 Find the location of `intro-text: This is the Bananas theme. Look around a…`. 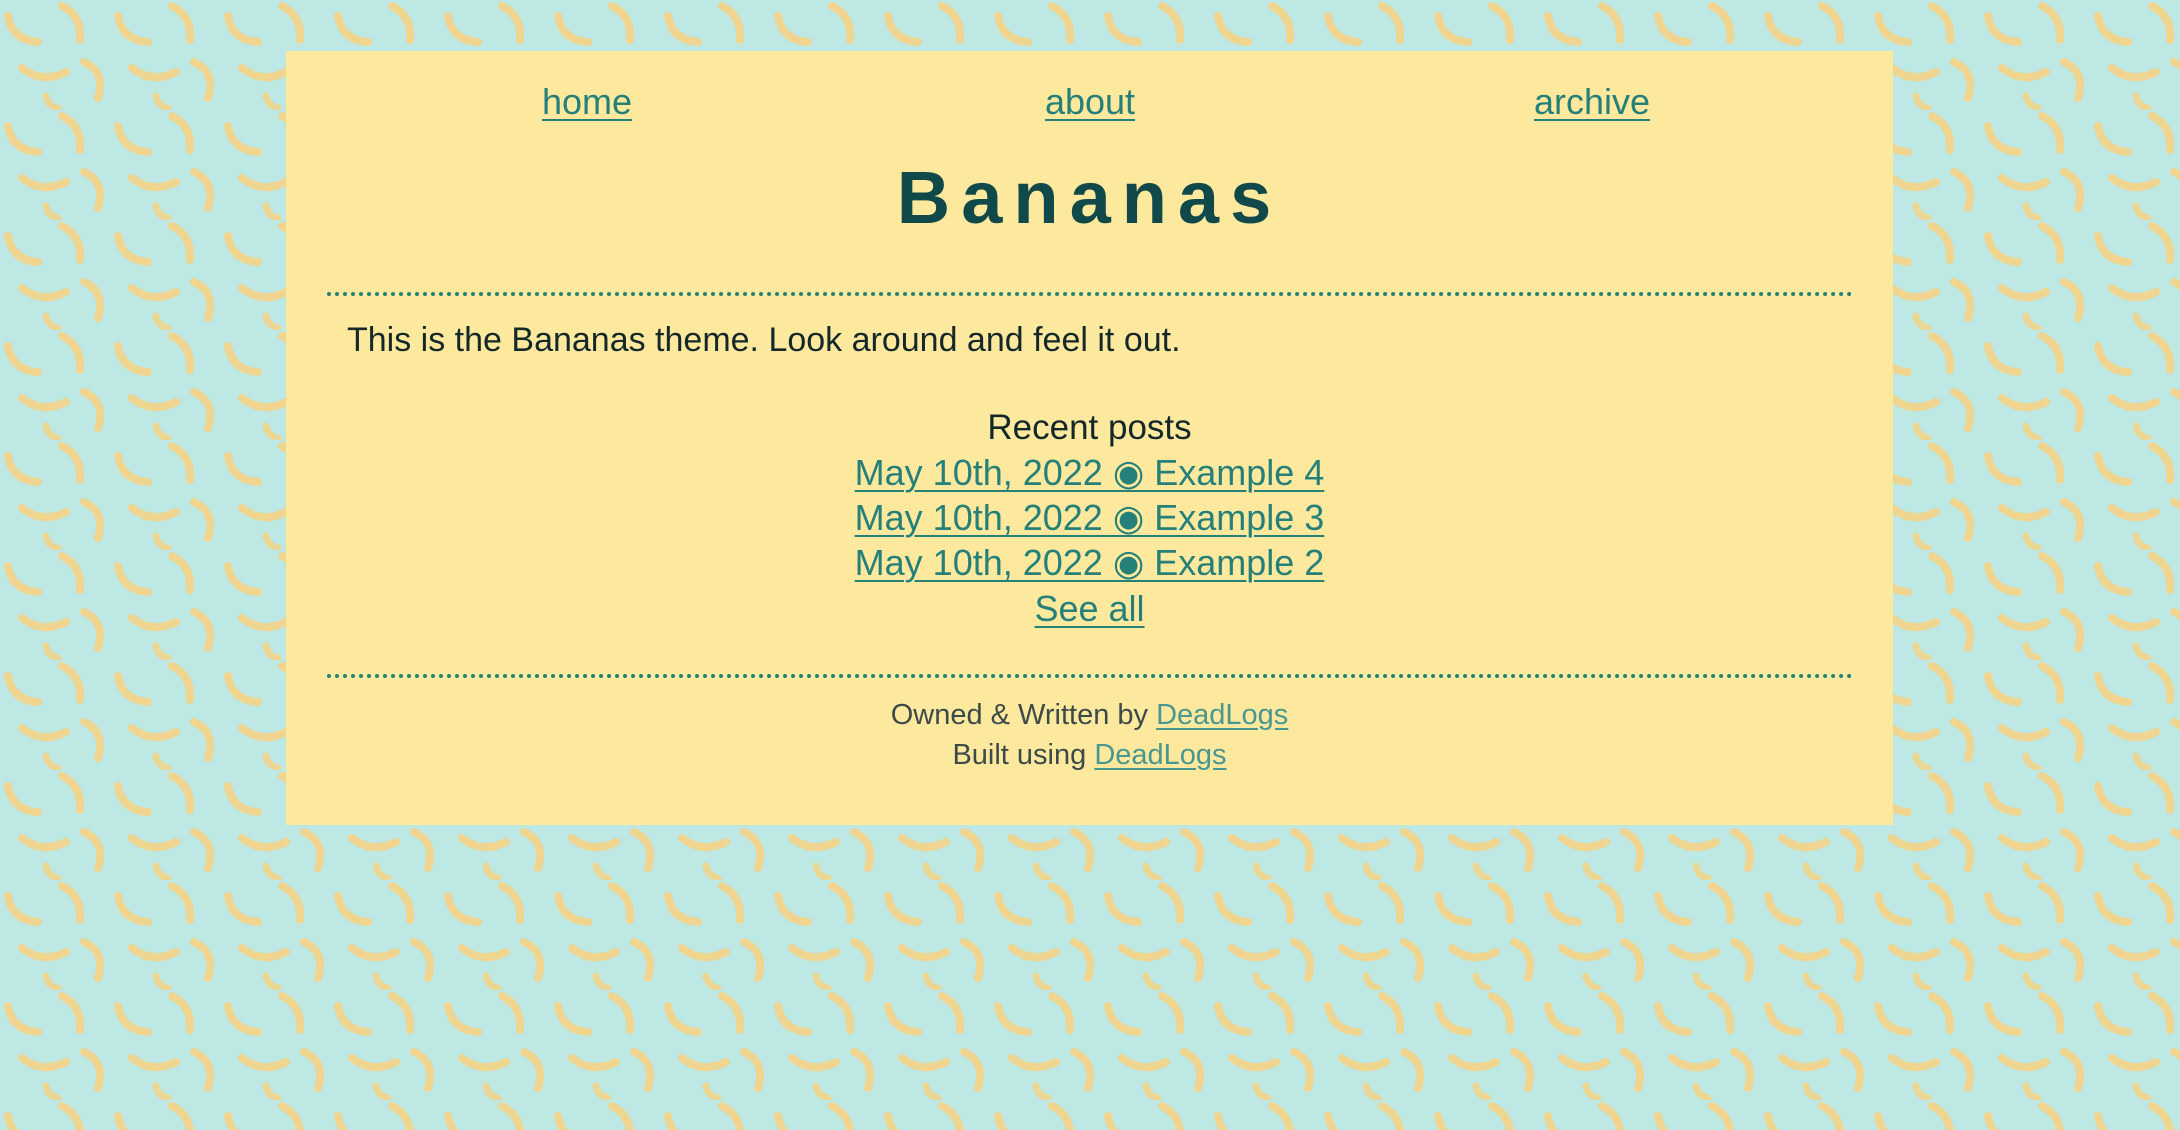

intro-text: This is the Bananas theme. Look around a… is located at coordinates (764, 340).